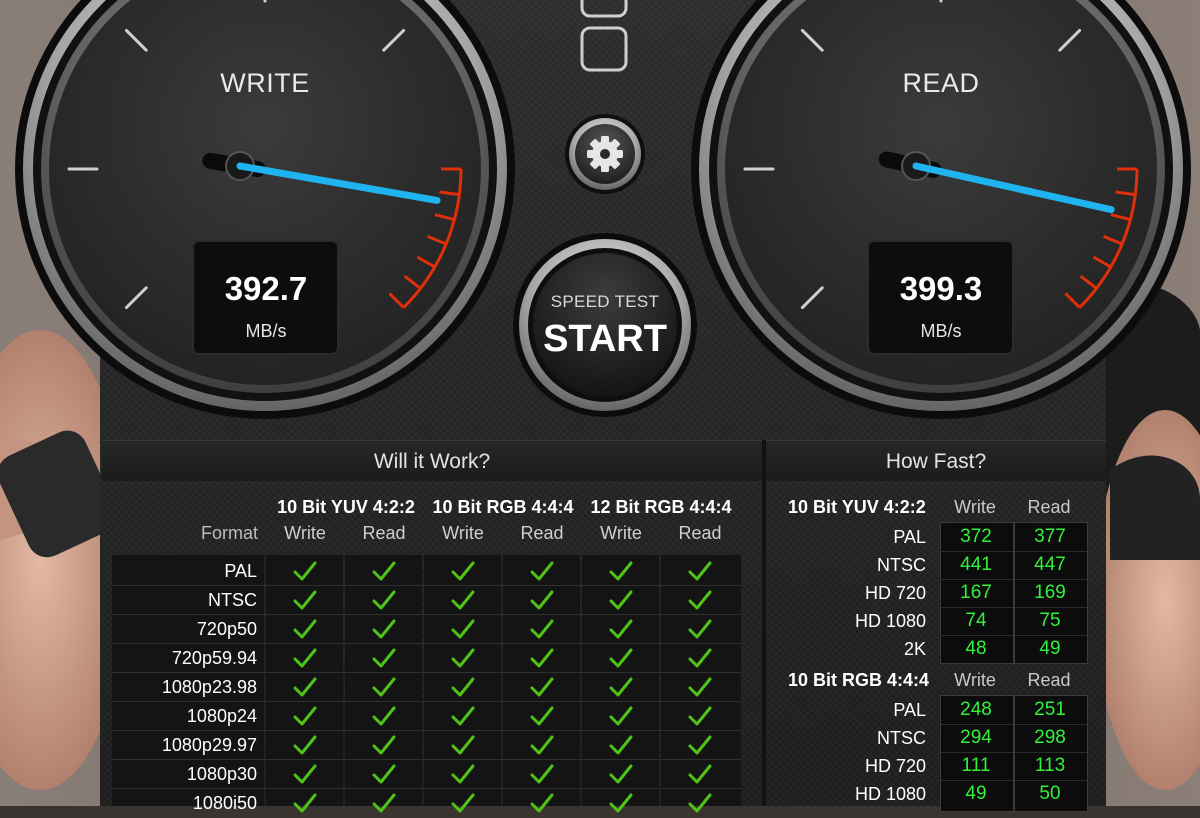  I want to click on frames-per-second-write: 441, so click(976, 564).